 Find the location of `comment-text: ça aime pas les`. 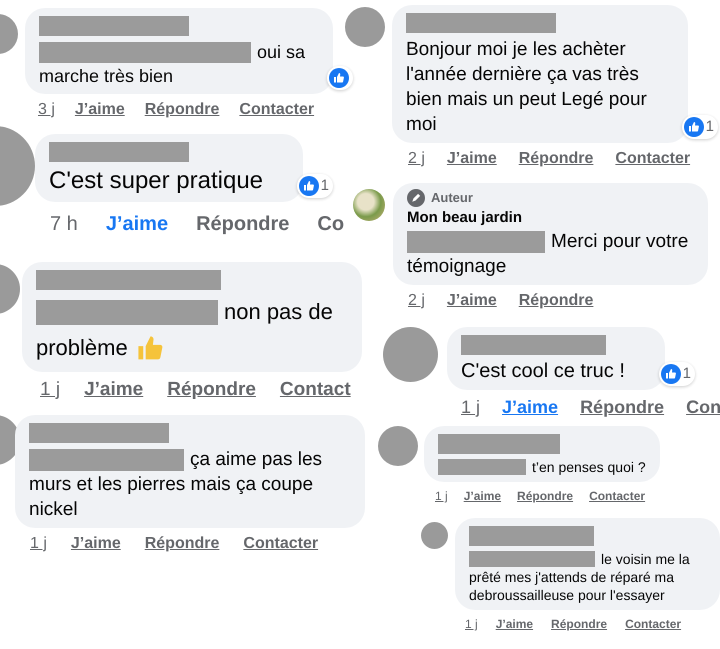

comment-text: ça aime pas les is located at coordinates (256, 460).